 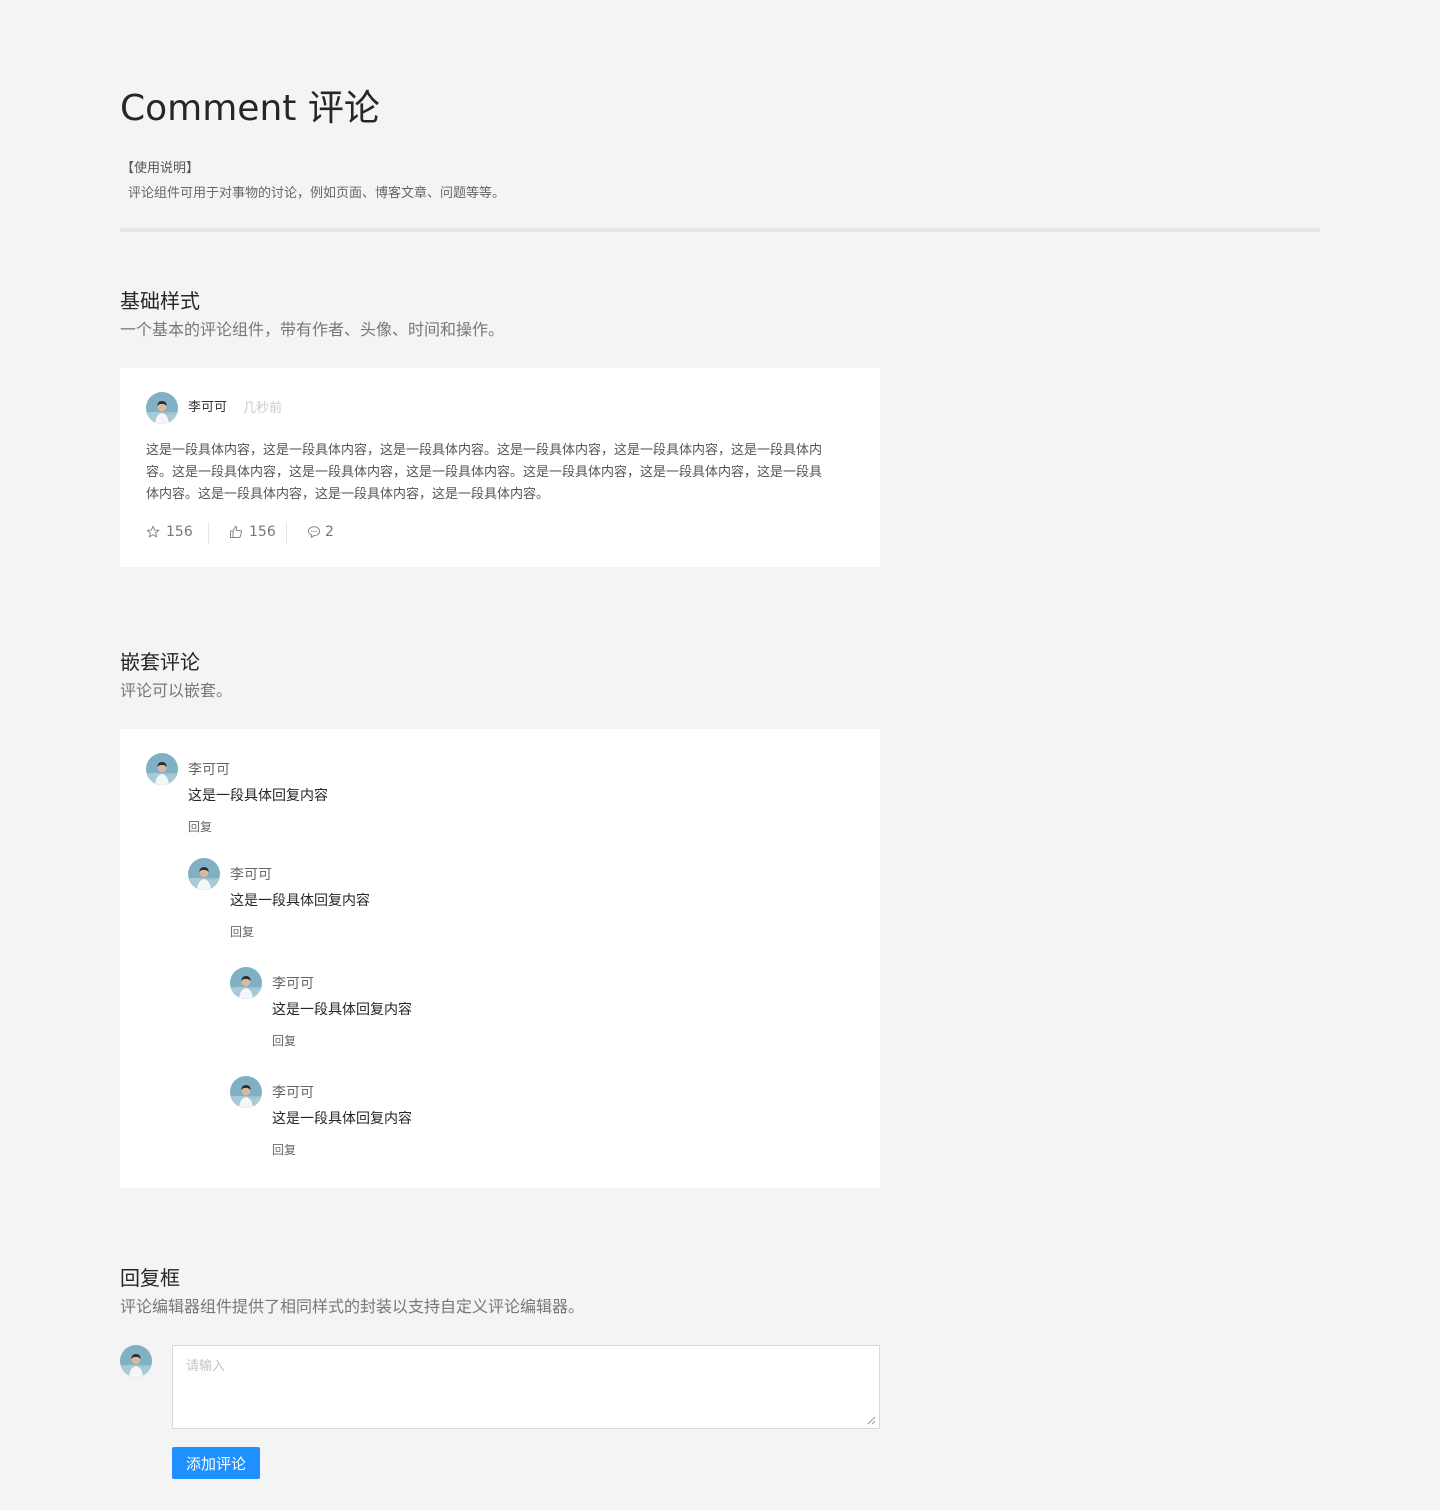 I want to click on basic-section-title: 基础样式, so click(x=160, y=301).